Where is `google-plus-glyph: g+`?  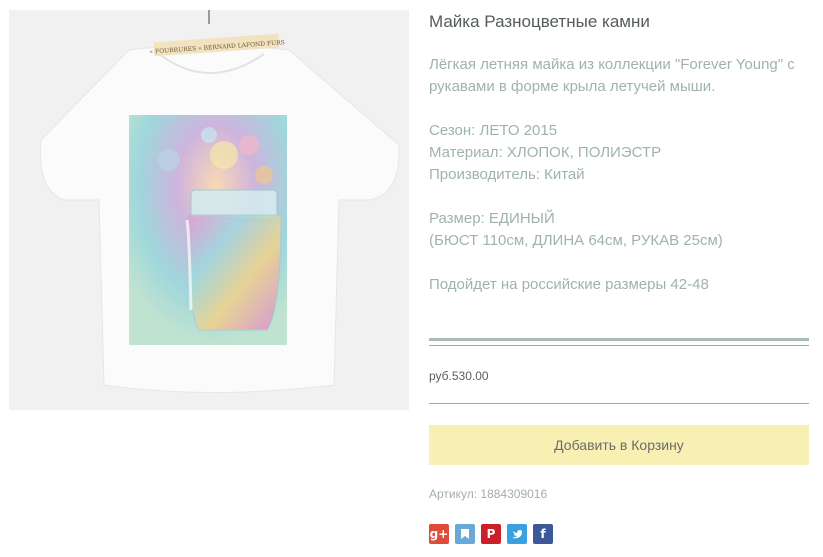
google-plus-glyph: g+ is located at coordinates (439, 534).